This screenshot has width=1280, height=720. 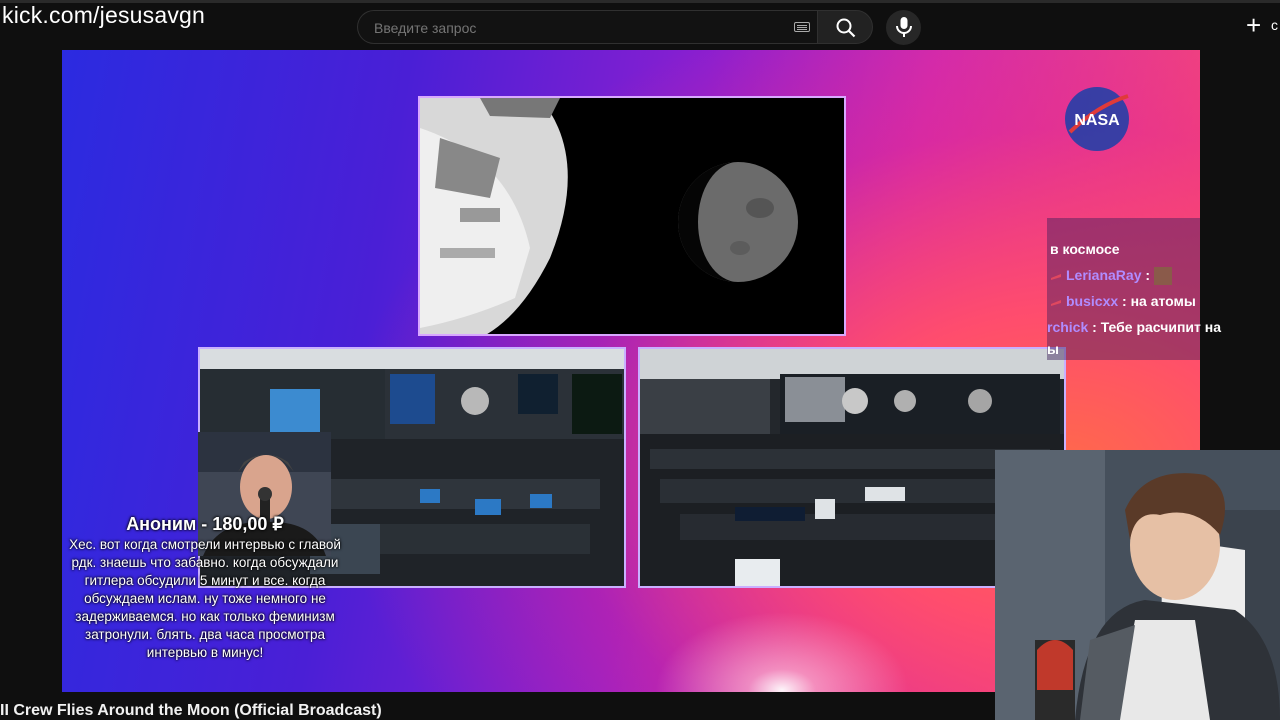 I want to click on keyboard-icon, so click(x=802, y=27).